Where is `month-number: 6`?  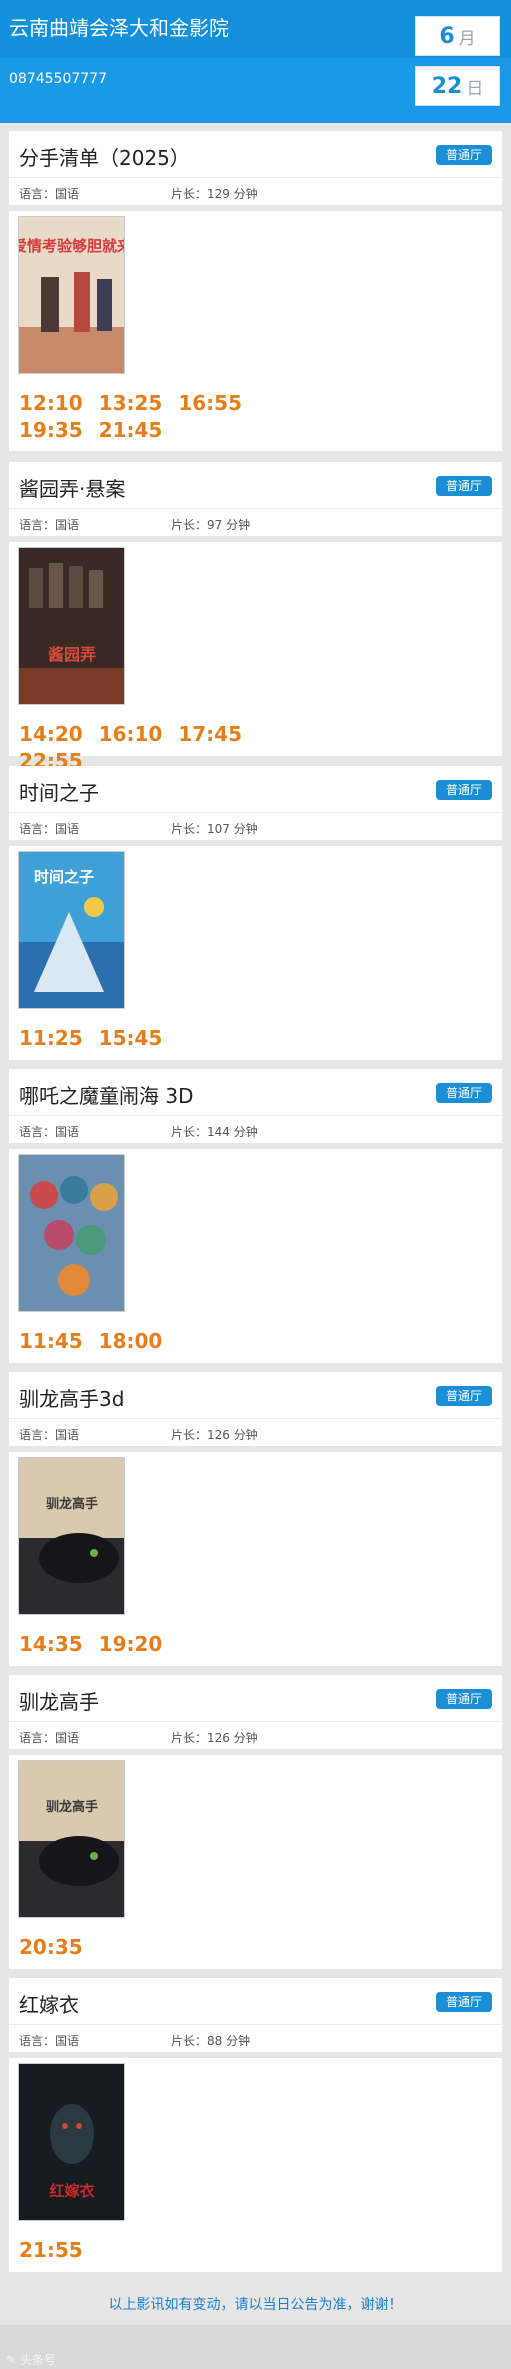 month-number: 6 is located at coordinates (447, 36).